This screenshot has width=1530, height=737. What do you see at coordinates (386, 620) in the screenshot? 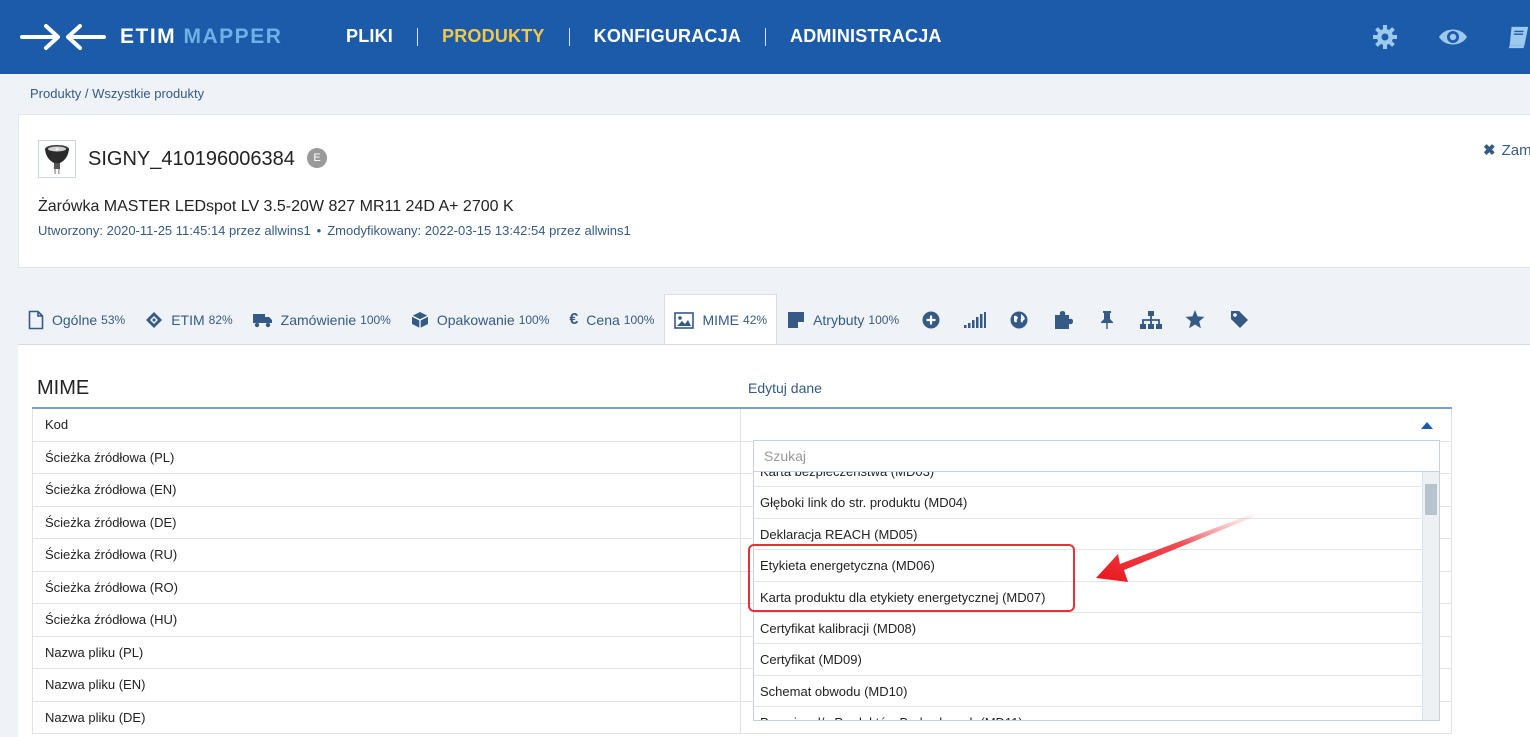
I see `row-label: Ścieżka źródłowa (HU)` at bounding box center [386, 620].